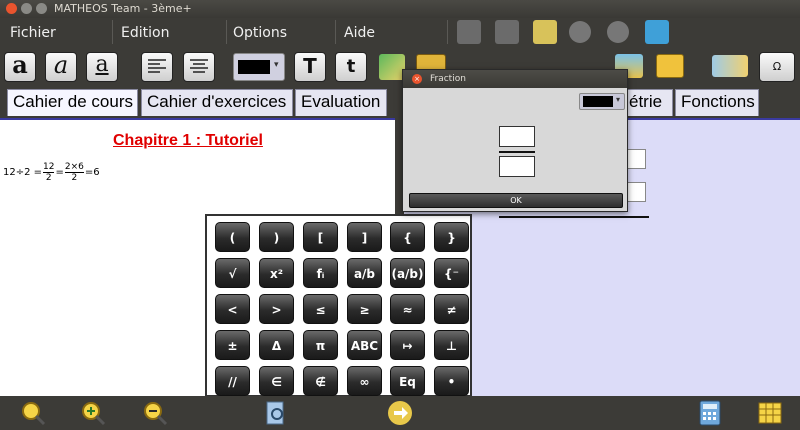 Image resolution: width=800 pixels, height=430 pixels. What do you see at coordinates (618, 32) in the screenshot?
I see `redo-icon` at bounding box center [618, 32].